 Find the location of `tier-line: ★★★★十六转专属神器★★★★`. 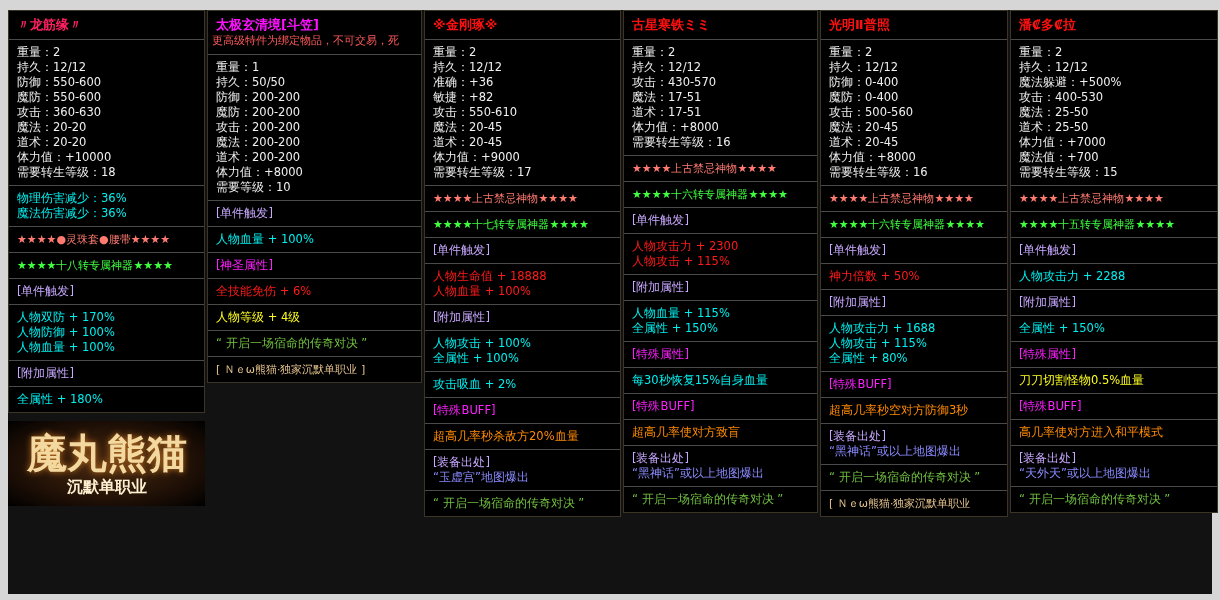

tier-line: ★★★★十六转专属神器★★★★ is located at coordinates (907, 224).